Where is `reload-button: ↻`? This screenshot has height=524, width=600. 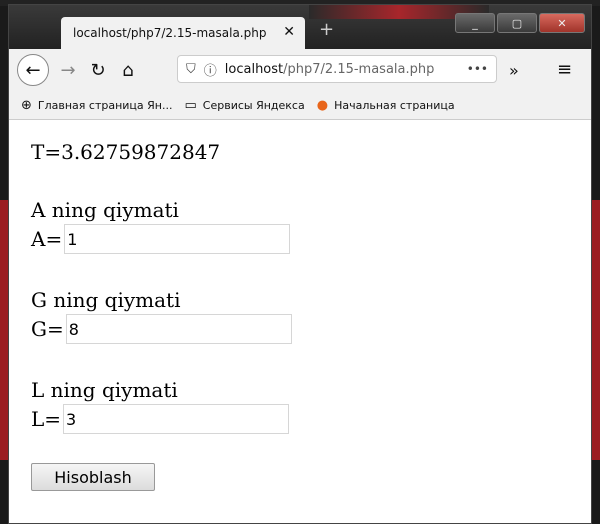
reload-button: ↻ is located at coordinates (98, 70).